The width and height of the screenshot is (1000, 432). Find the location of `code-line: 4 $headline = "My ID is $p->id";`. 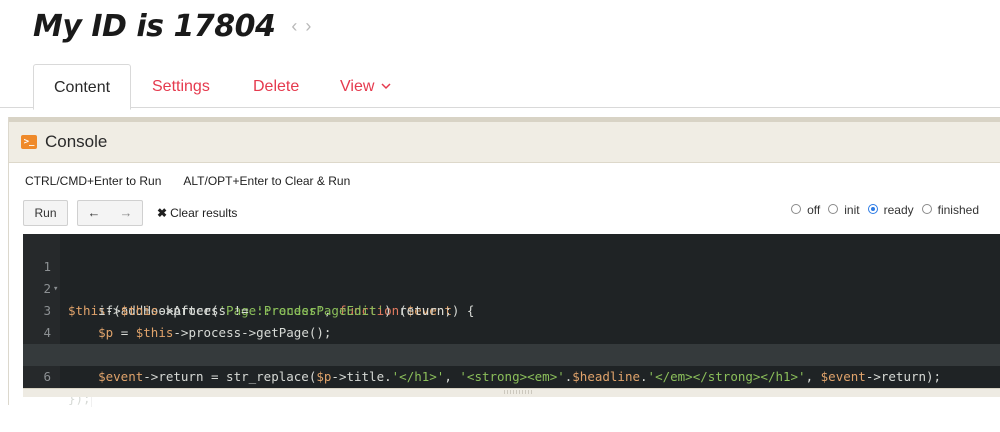

code-line: 4 $headline = "My ID is $p->id"; is located at coordinates (511, 331).